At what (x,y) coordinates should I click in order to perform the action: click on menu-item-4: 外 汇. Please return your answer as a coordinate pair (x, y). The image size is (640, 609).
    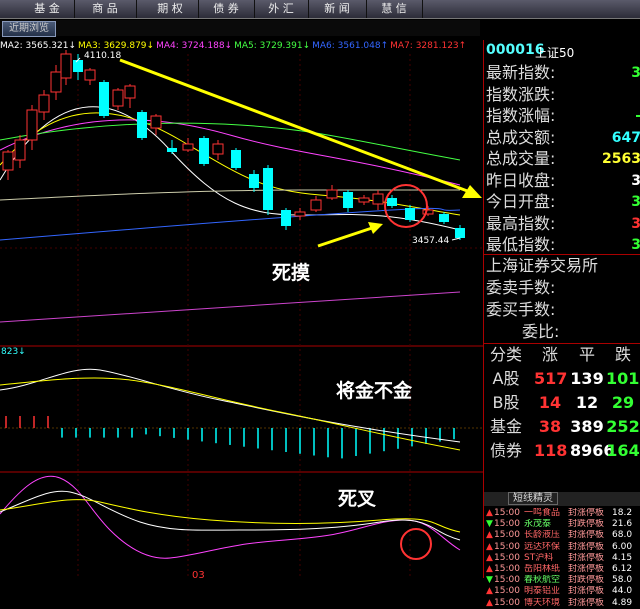
    Looking at the image, I should click on (281, 9).